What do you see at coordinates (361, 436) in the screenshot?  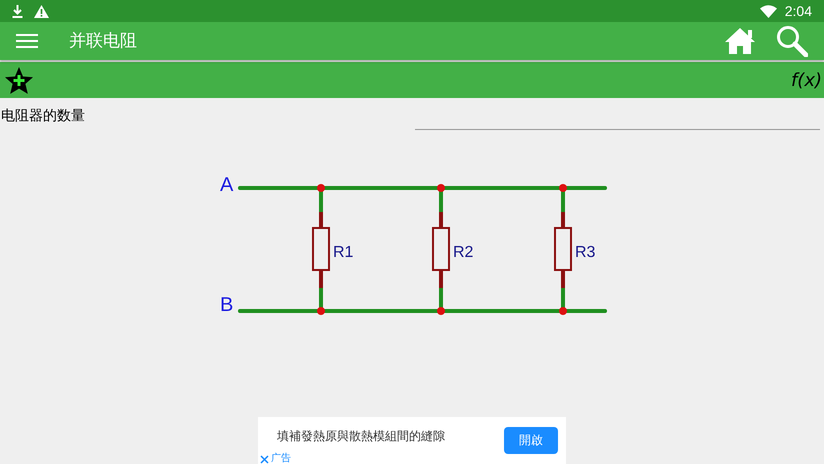 I see `ad-text: 填補發熱原與散熱模組間的縫隙` at bounding box center [361, 436].